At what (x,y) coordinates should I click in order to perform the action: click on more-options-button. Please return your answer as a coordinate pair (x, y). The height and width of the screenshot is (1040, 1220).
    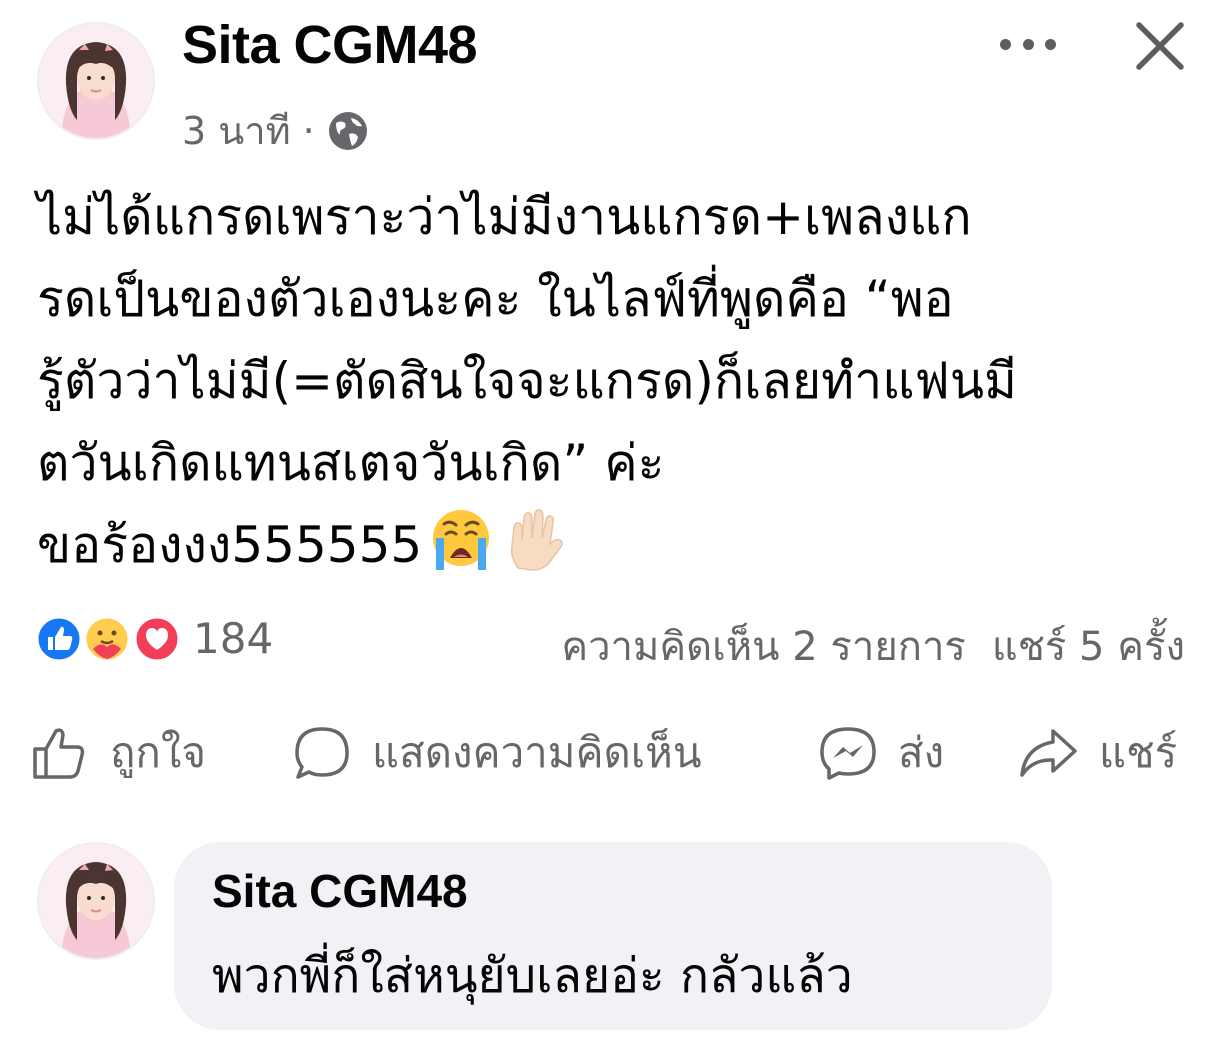
    Looking at the image, I should click on (1028, 44).